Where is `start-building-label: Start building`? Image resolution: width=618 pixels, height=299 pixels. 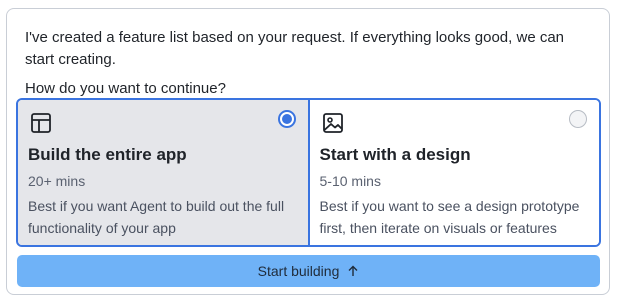
start-building-label: Start building is located at coordinates (298, 271).